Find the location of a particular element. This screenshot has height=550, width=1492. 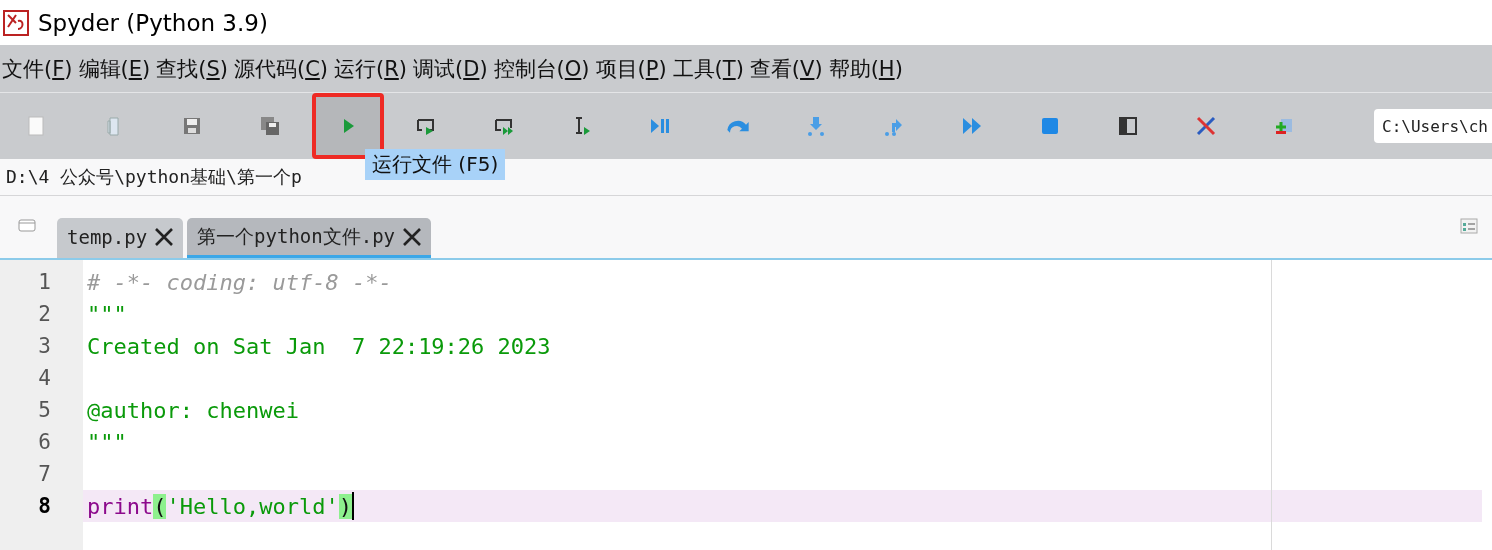

line-number: 7 is located at coordinates (44, 474).